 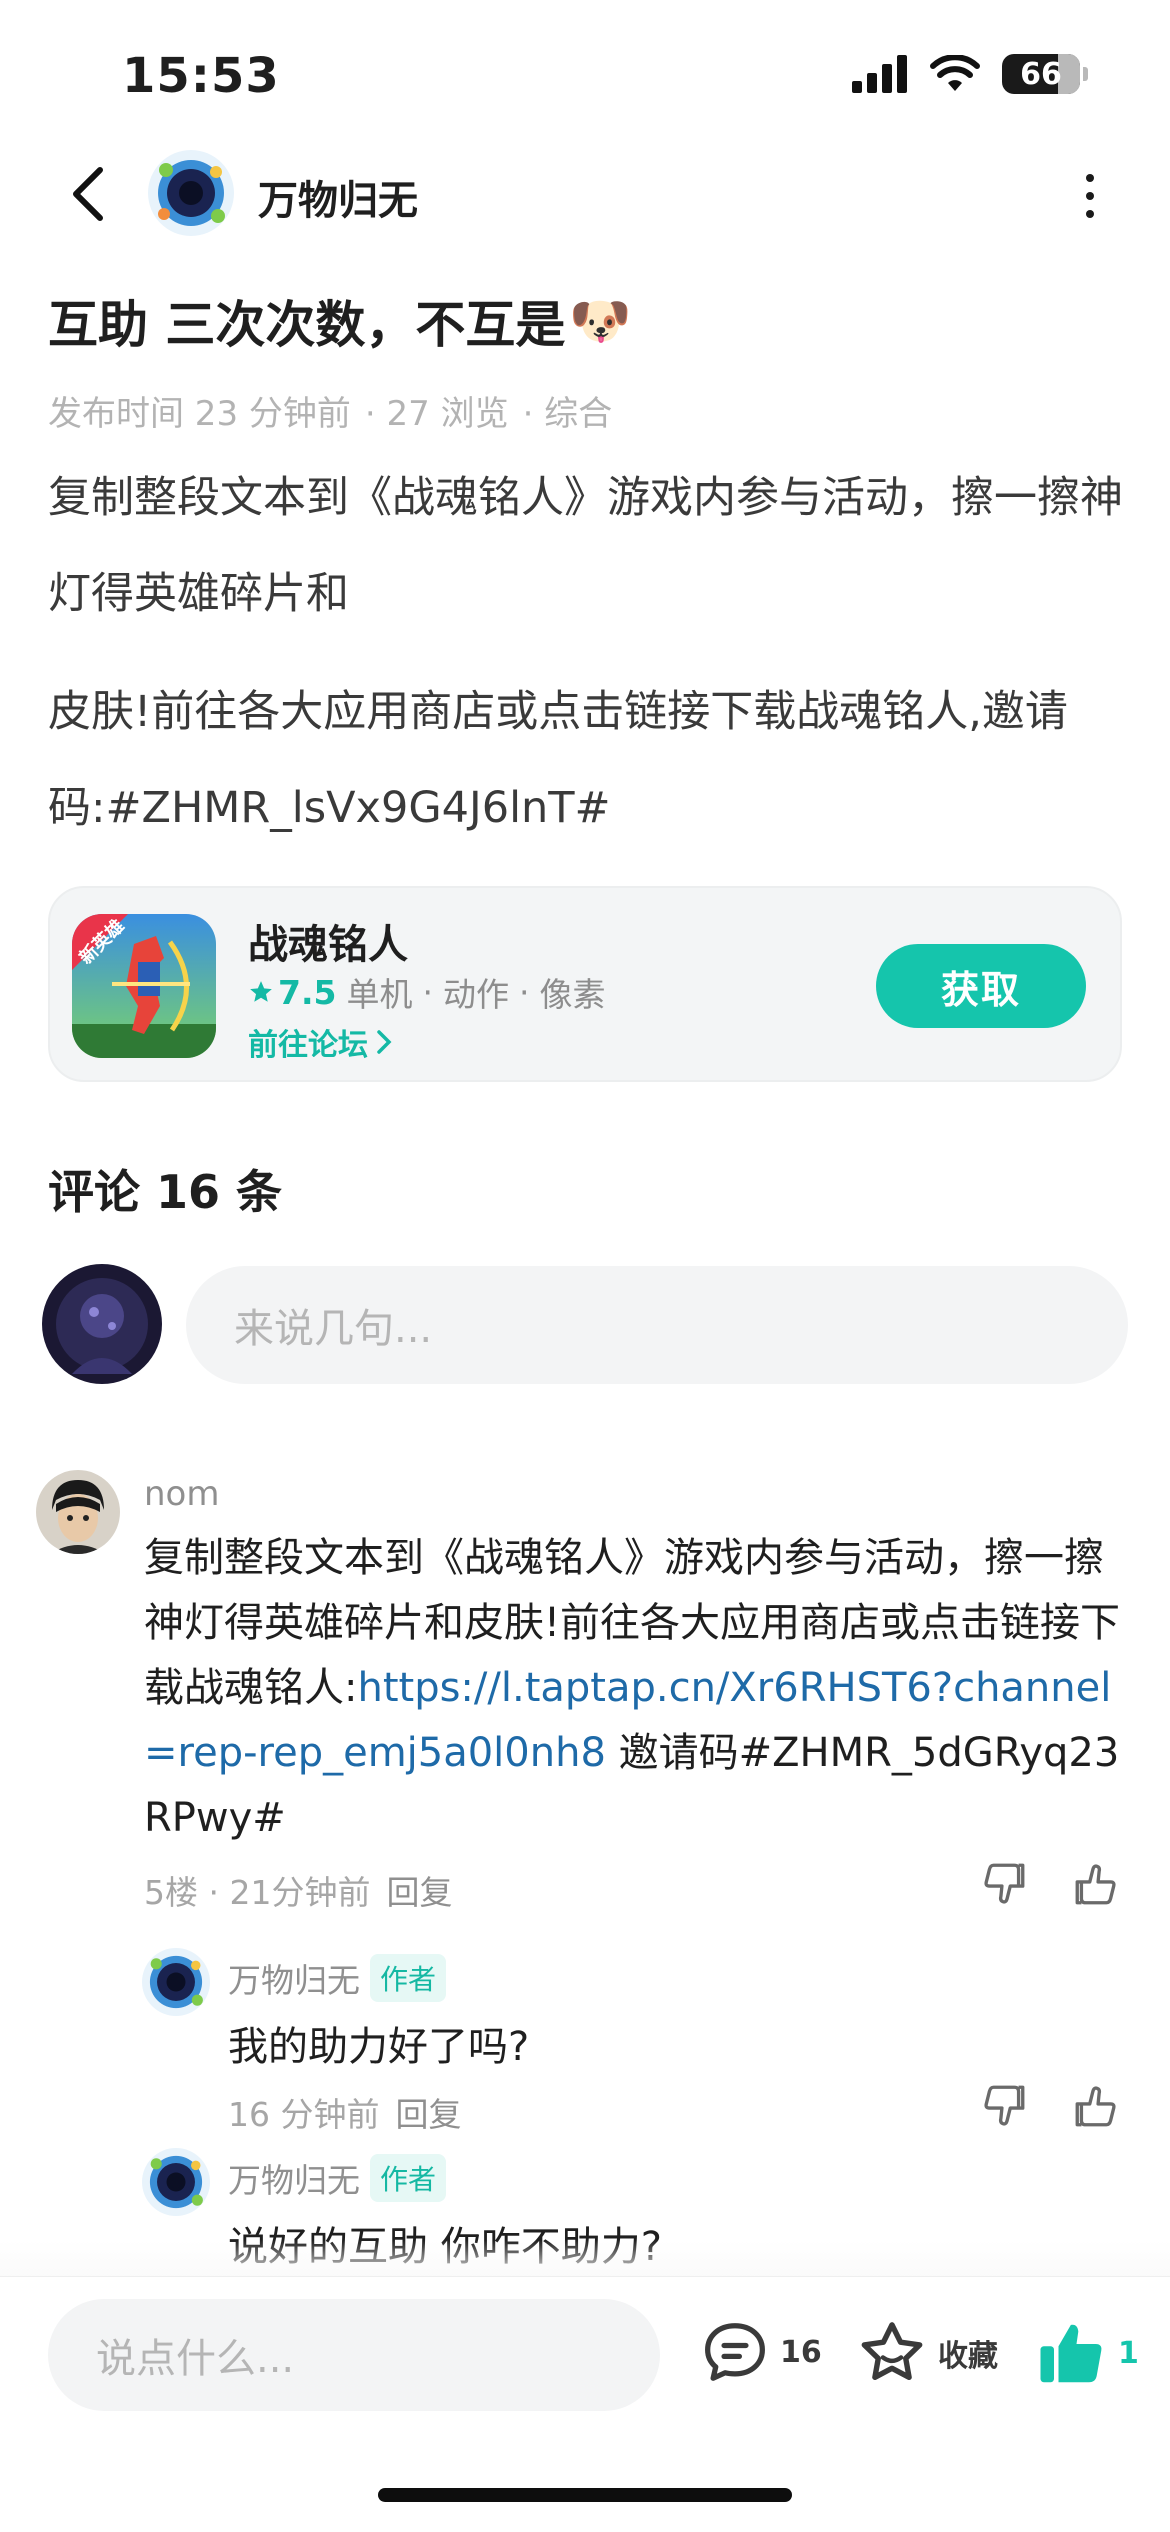 I want to click on more-options-button, so click(x=1090, y=196).